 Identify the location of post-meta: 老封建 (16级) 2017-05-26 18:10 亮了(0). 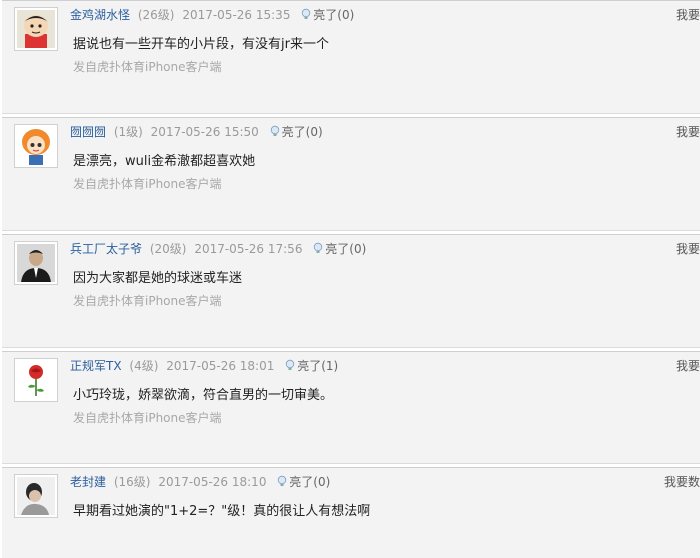
(200, 482).